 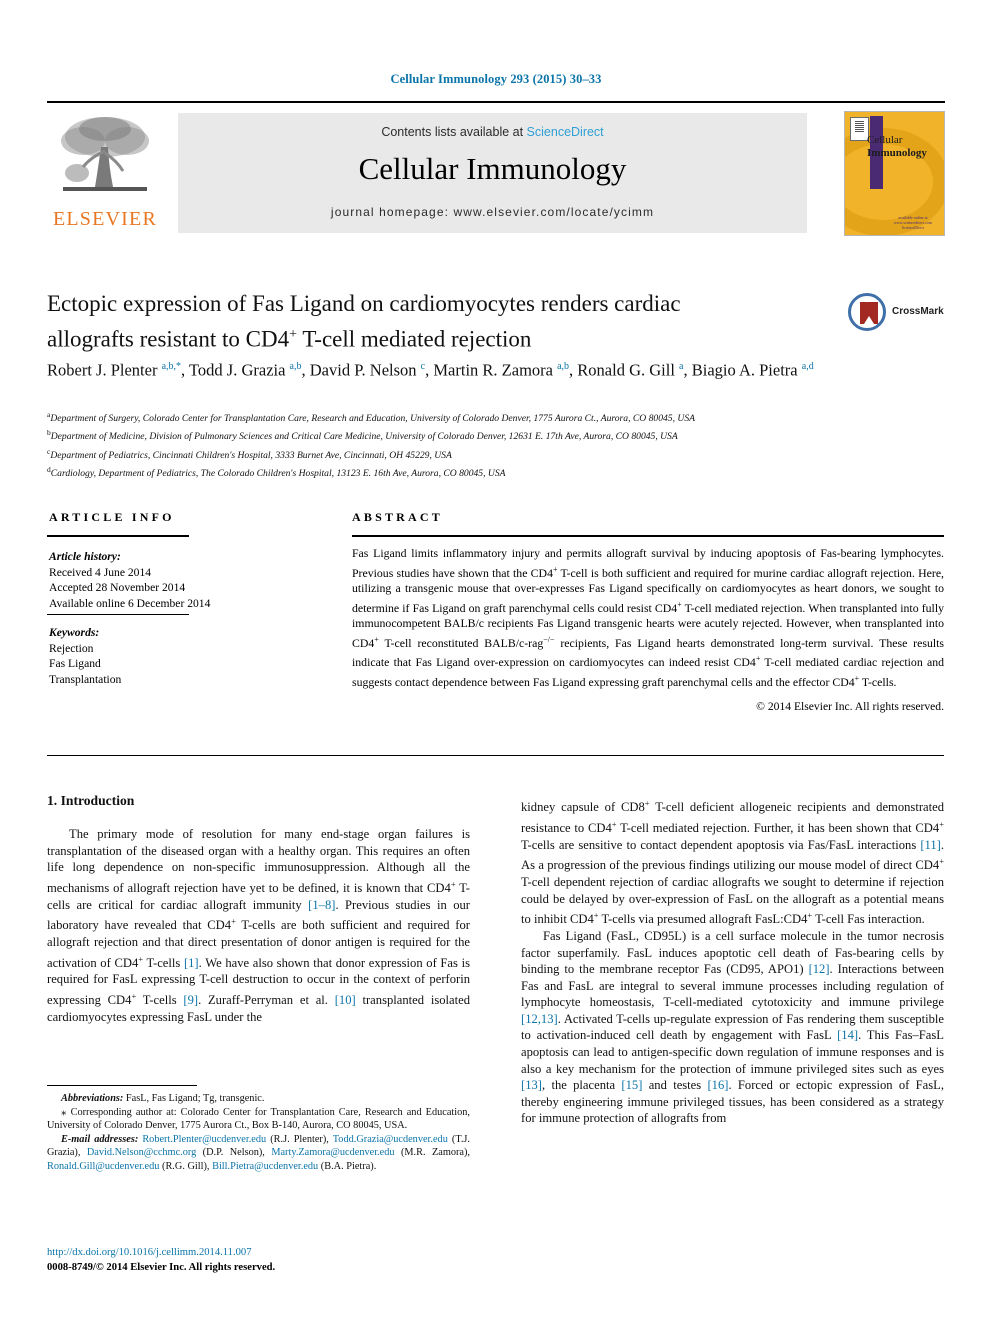 What do you see at coordinates (565, 132) in the screenshot?
I see `sciencedirect-link: ScienceDirect` at bounding box center [565, 132].